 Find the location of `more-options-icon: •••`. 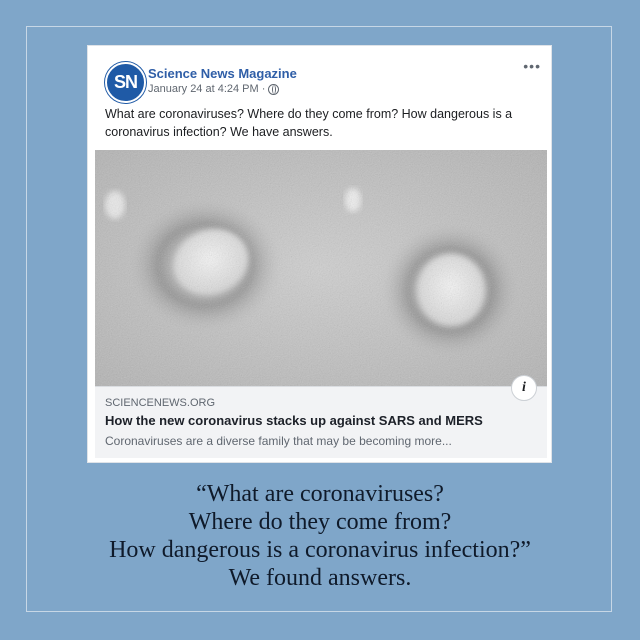

more-options-icon: ••• is located at coordinates (532, 66).